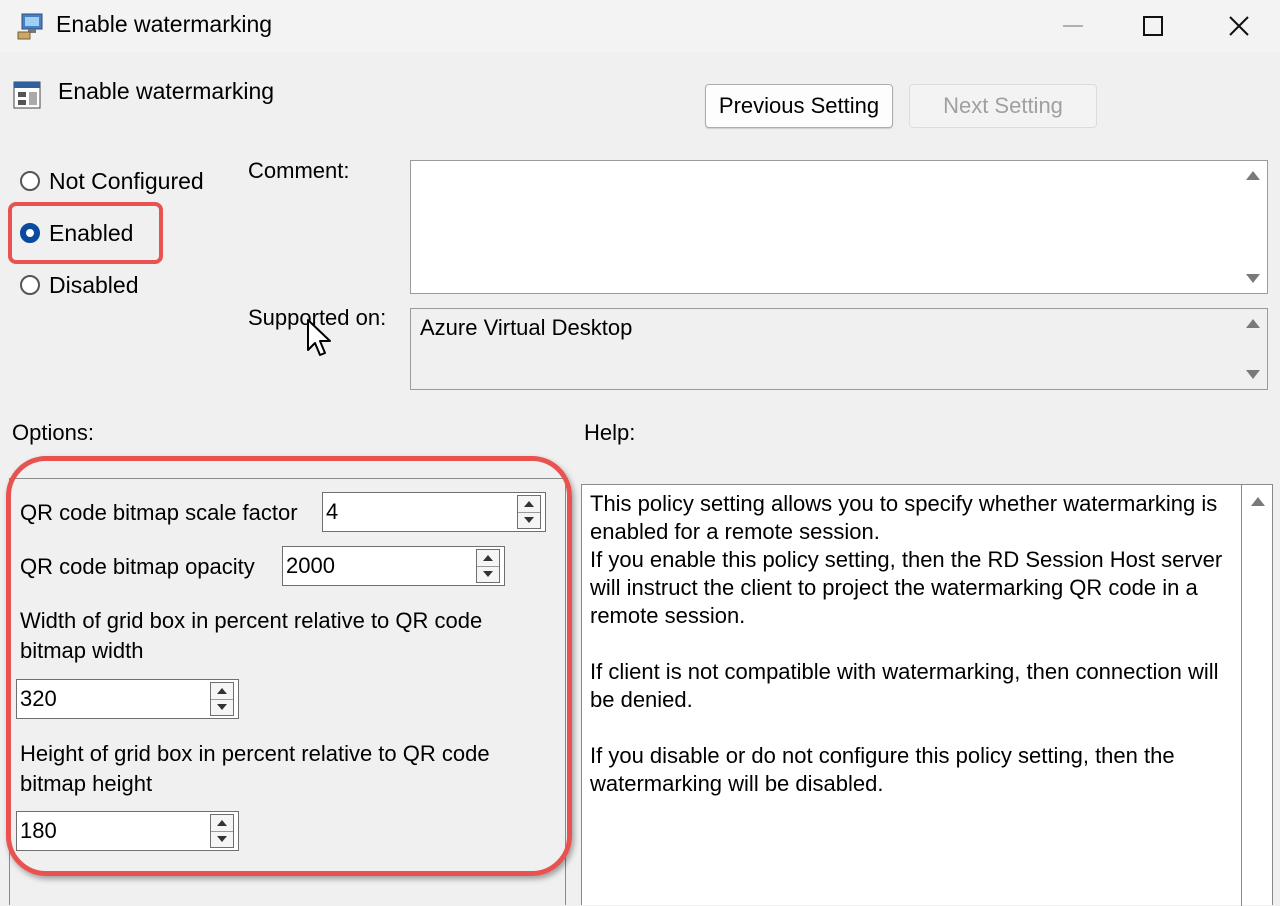 Image resolution: width=1280 pixels, height=906 pixels. I want to click on supported-on-value: Azure Virtual Desktop, so click(526, 327).